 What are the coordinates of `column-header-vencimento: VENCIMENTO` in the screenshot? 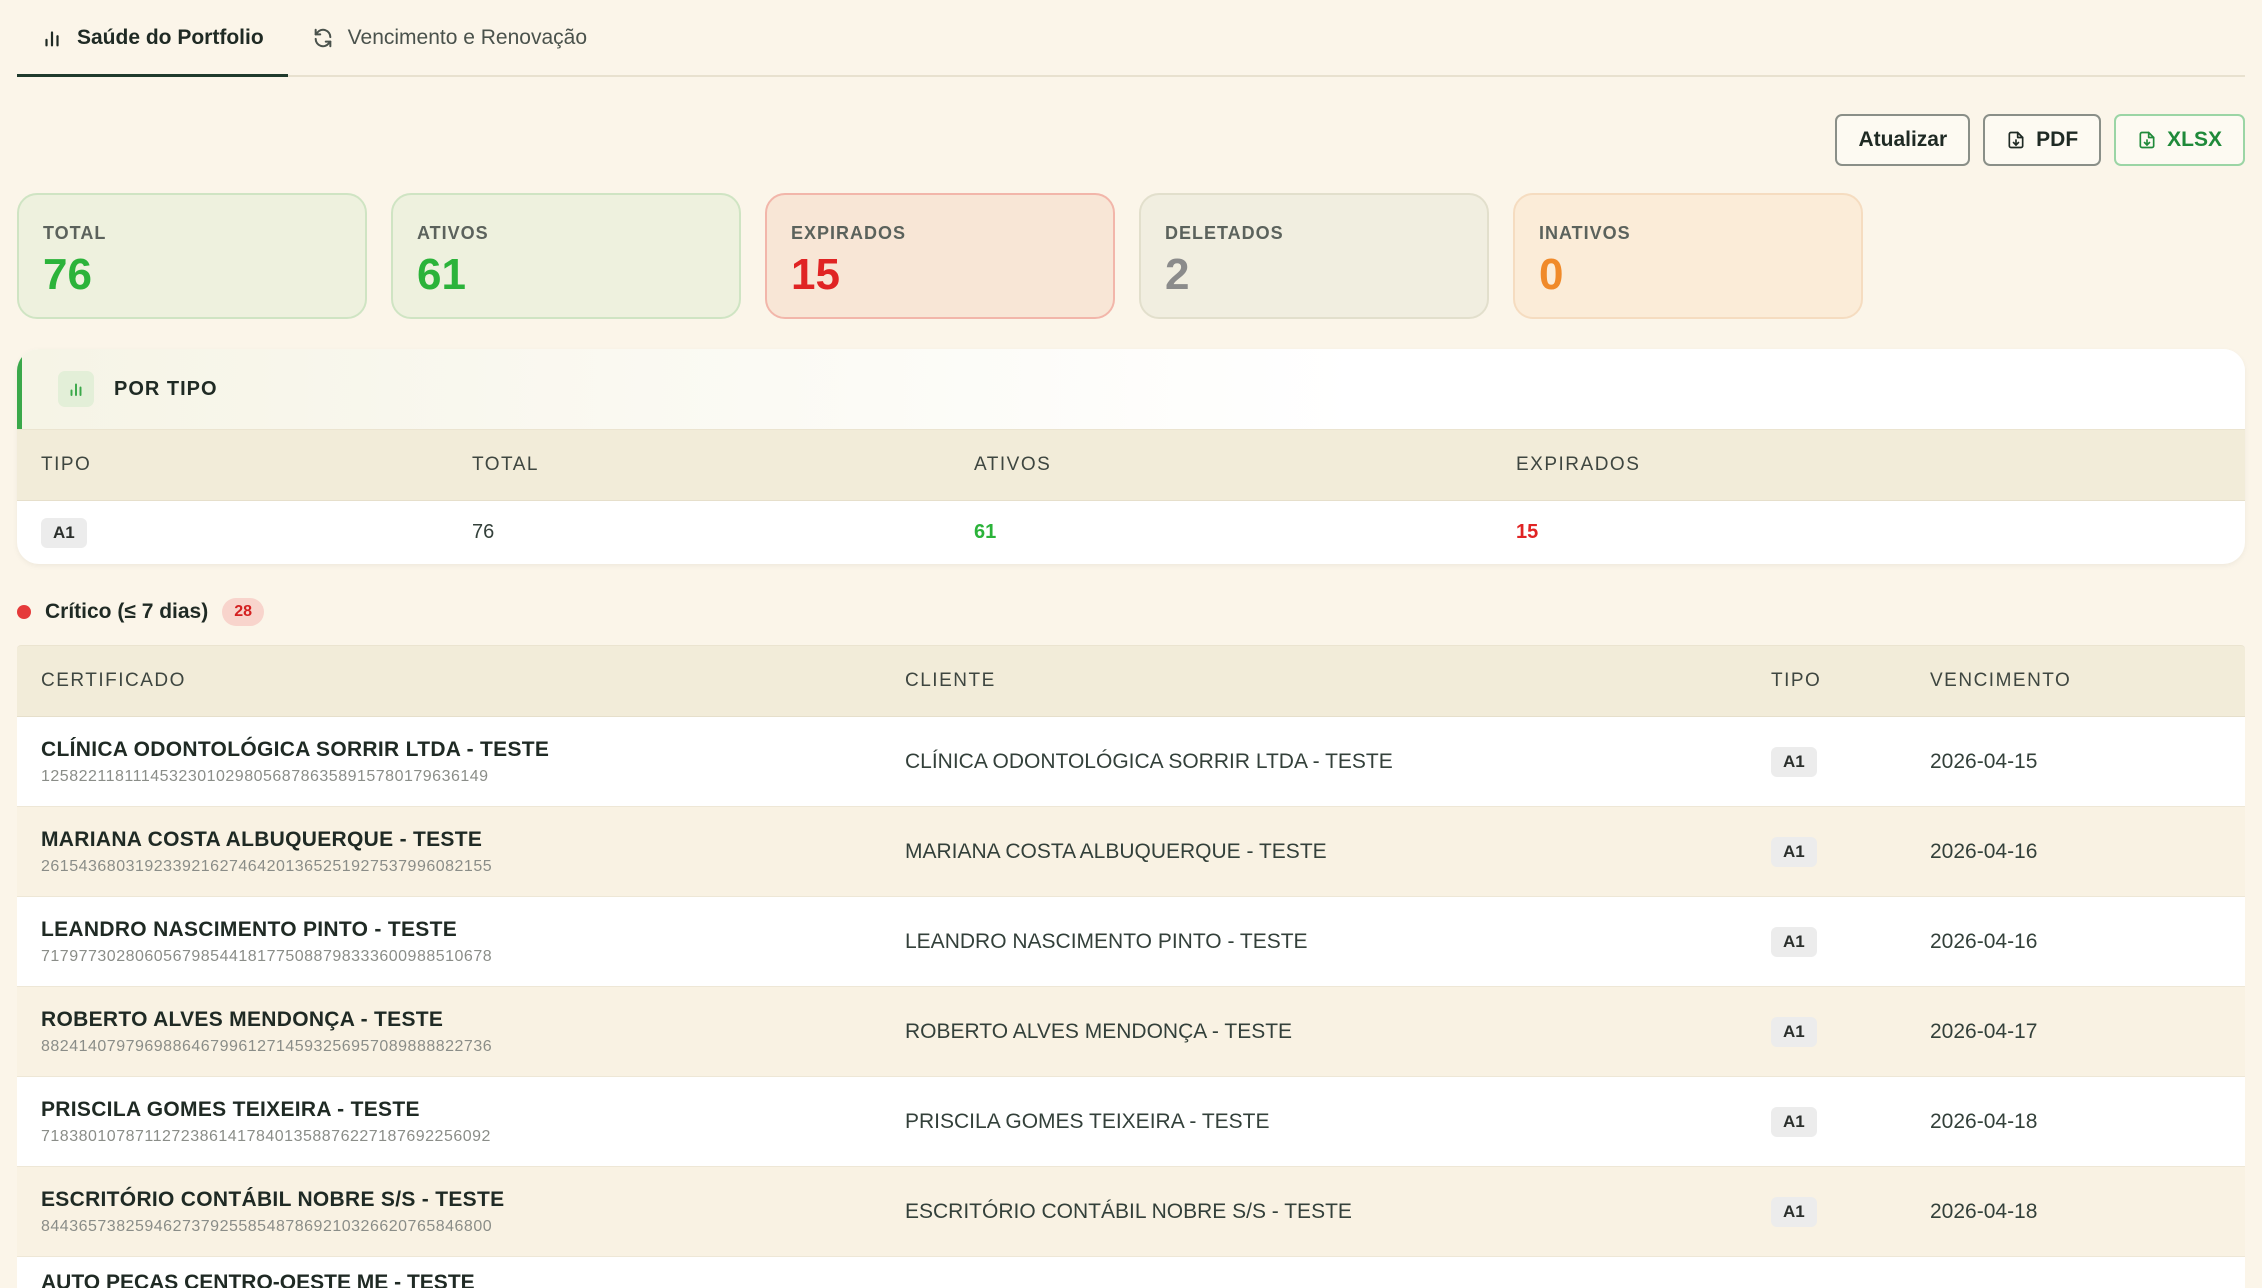 It's located at (2000, 681).